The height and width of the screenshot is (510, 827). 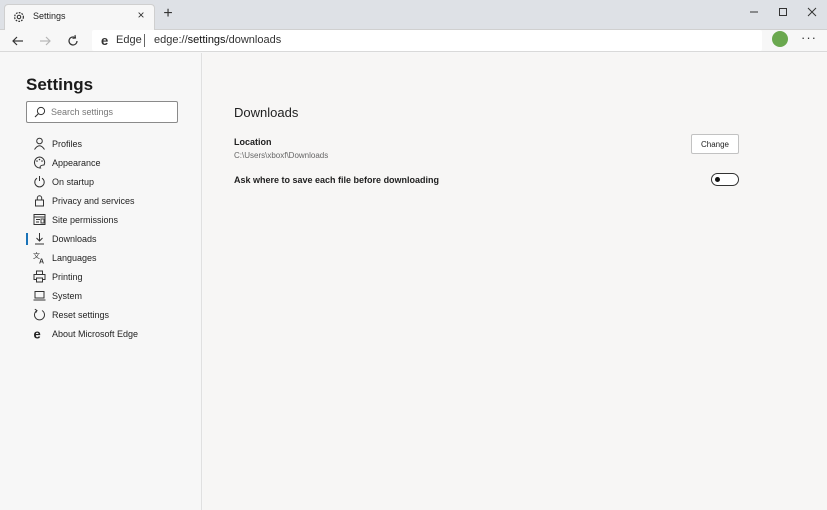 I want to click on palette-icon, so click(x=39, y=162).